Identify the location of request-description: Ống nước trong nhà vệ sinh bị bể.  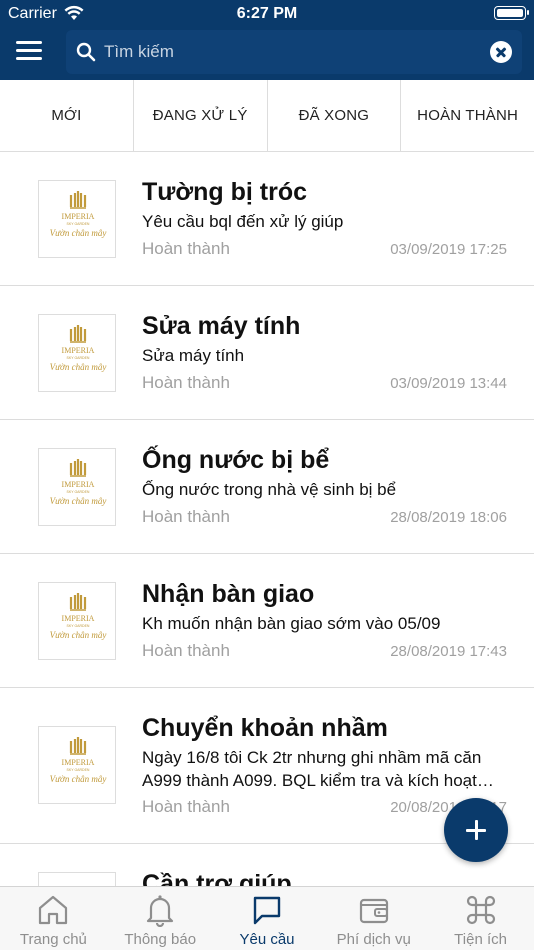
(269, 489).